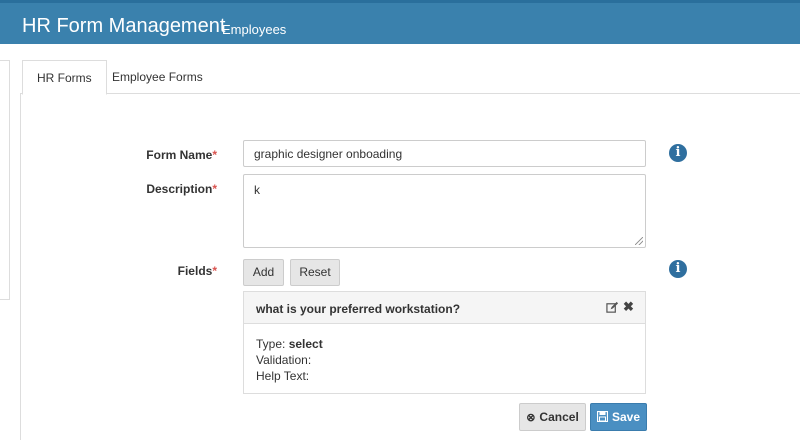  I want to click on close-icon: ✖, so click(628, 307).